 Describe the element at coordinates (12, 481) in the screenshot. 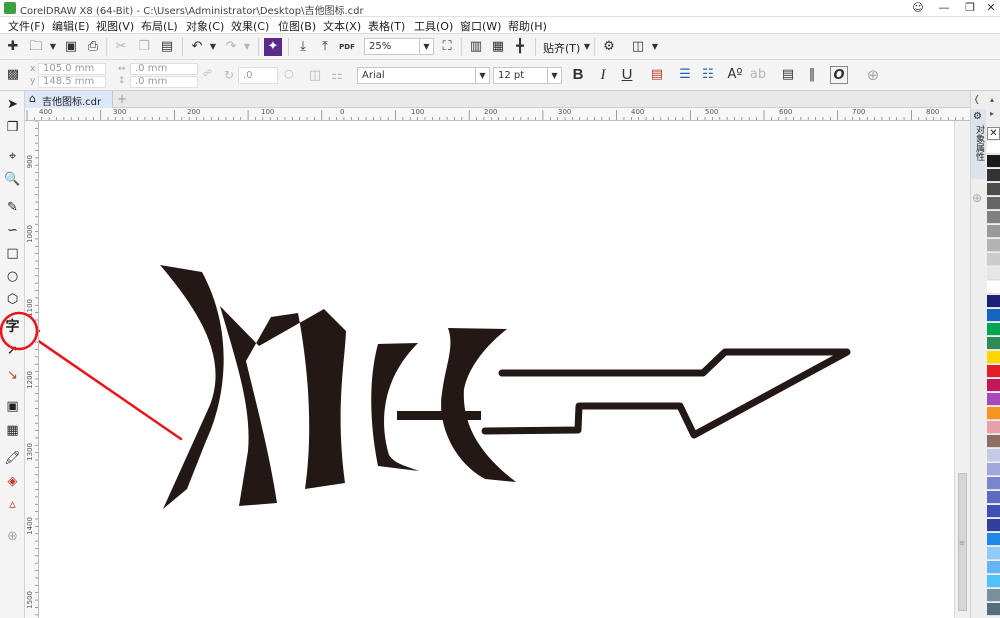

I see `interactive-fill-tool-icon: ◈` at that location.